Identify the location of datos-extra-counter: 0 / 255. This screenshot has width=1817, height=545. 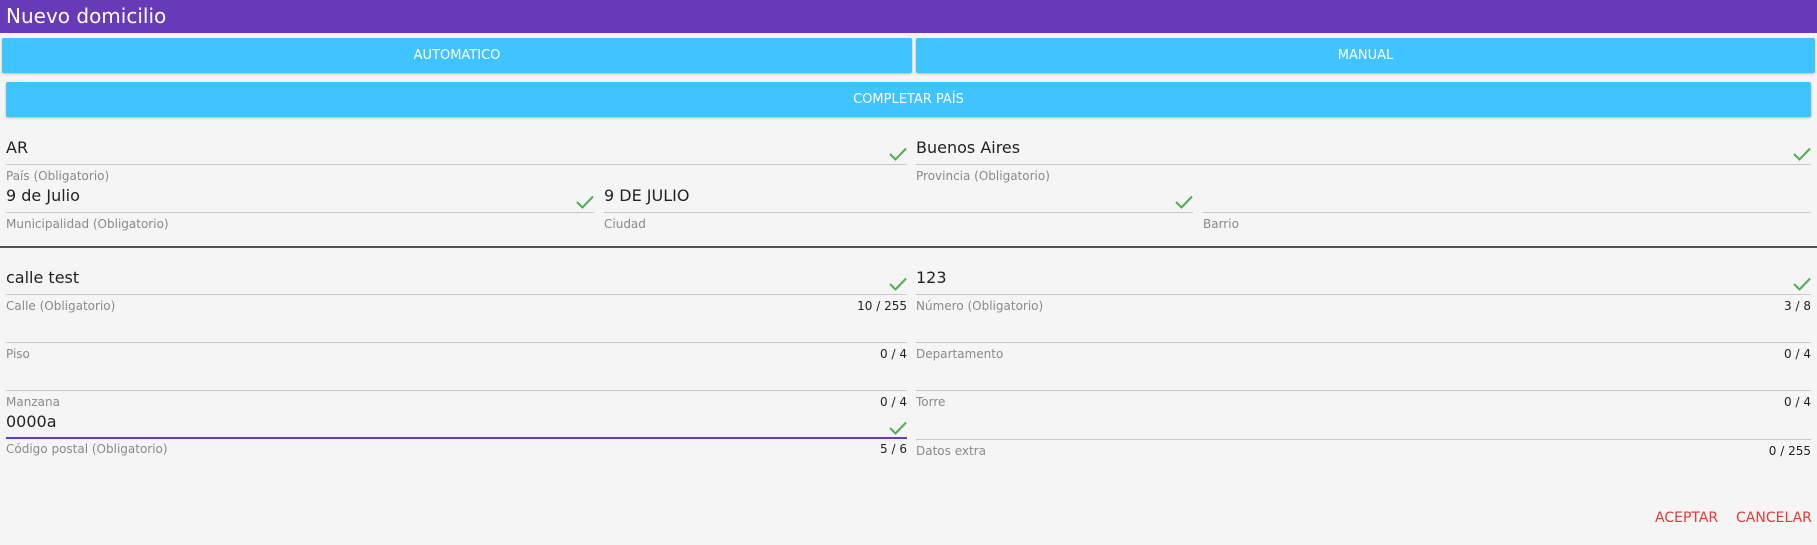
(1789, 451).